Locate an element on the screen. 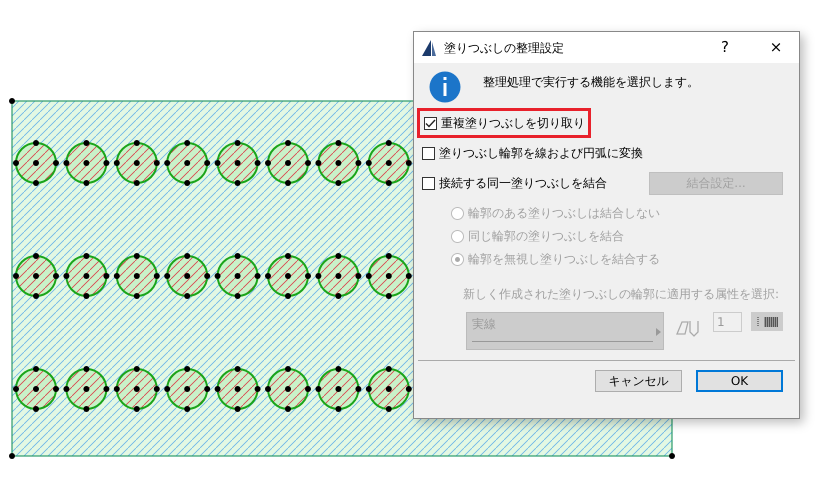 The width and height of the screenshot is (827, 489). info-icon is located at coordinates (445, 87).